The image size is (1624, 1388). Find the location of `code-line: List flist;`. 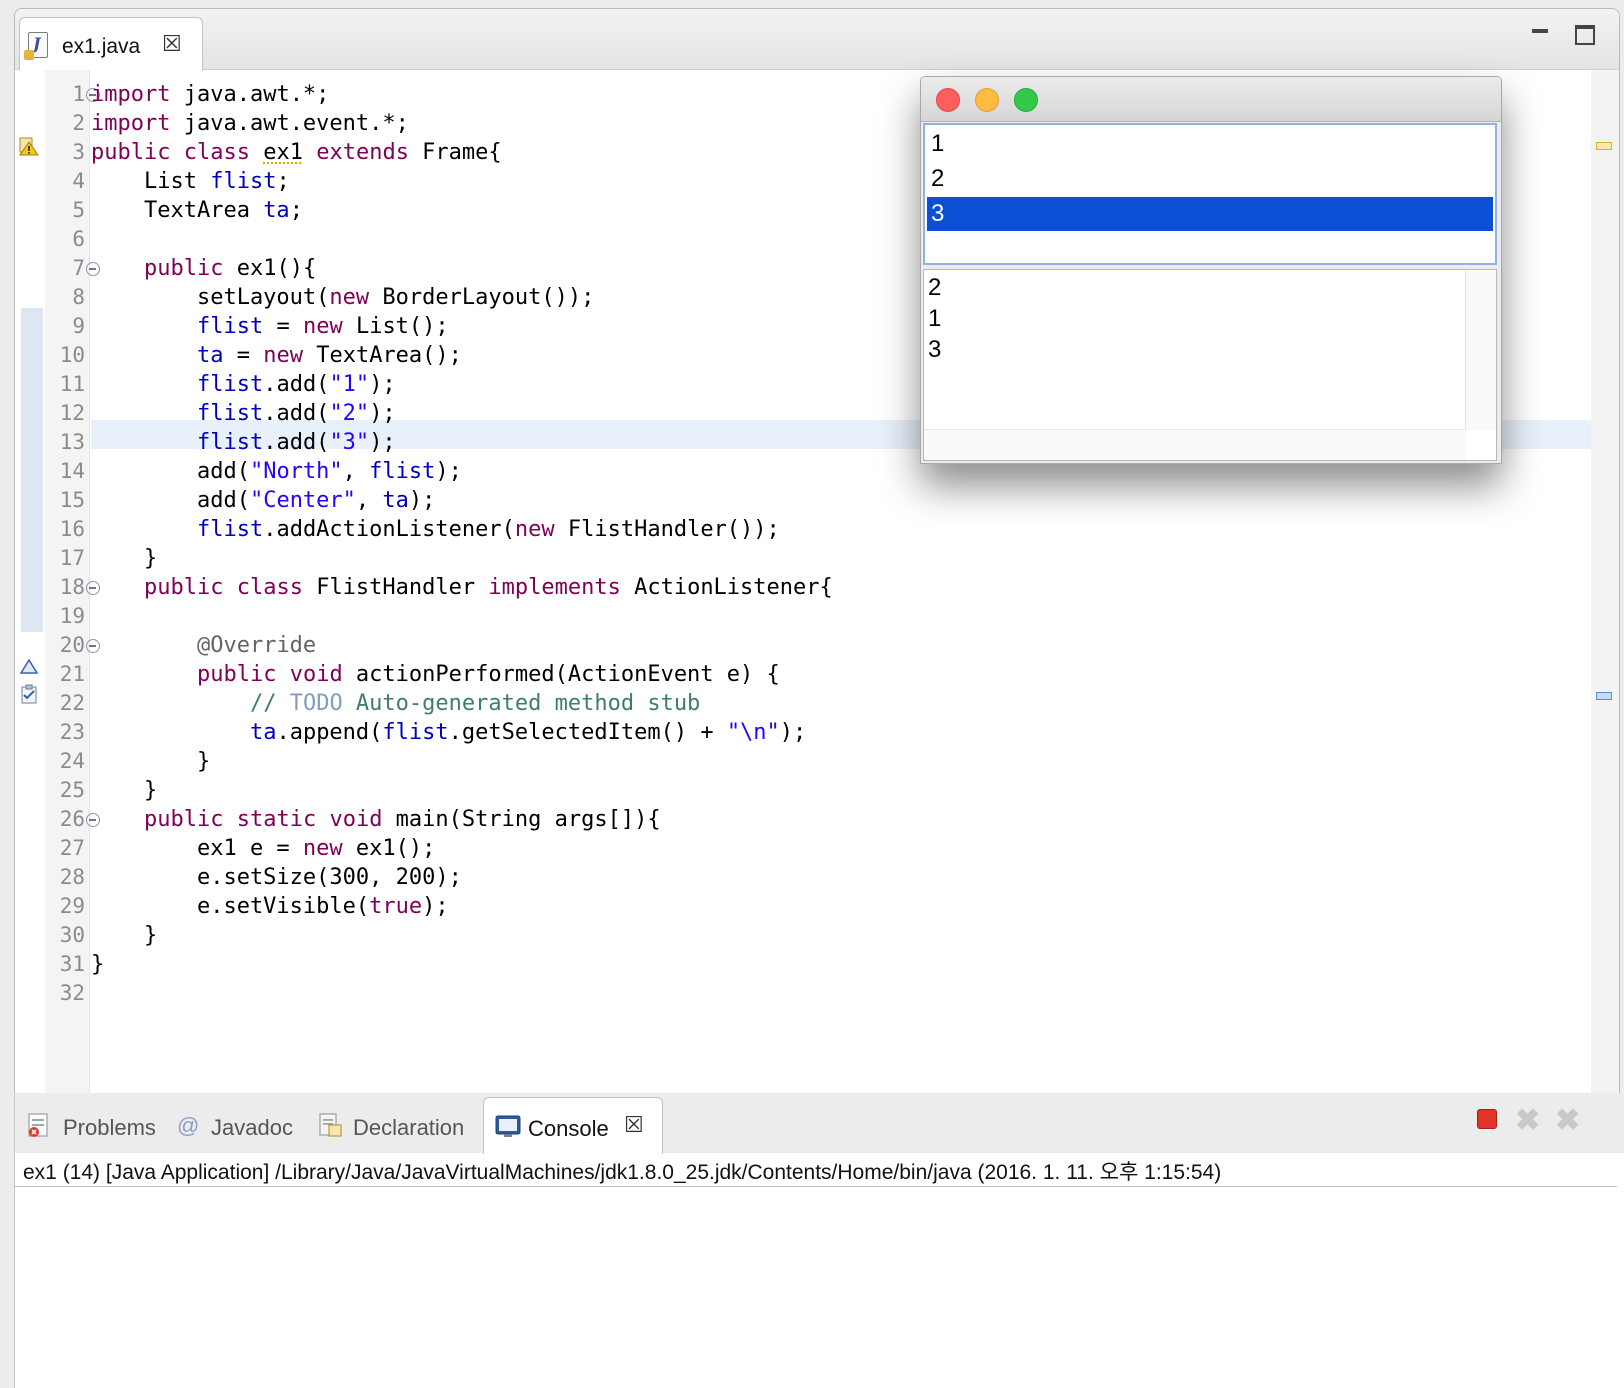

code-line: List flist; is located at coordinates (190, 181).